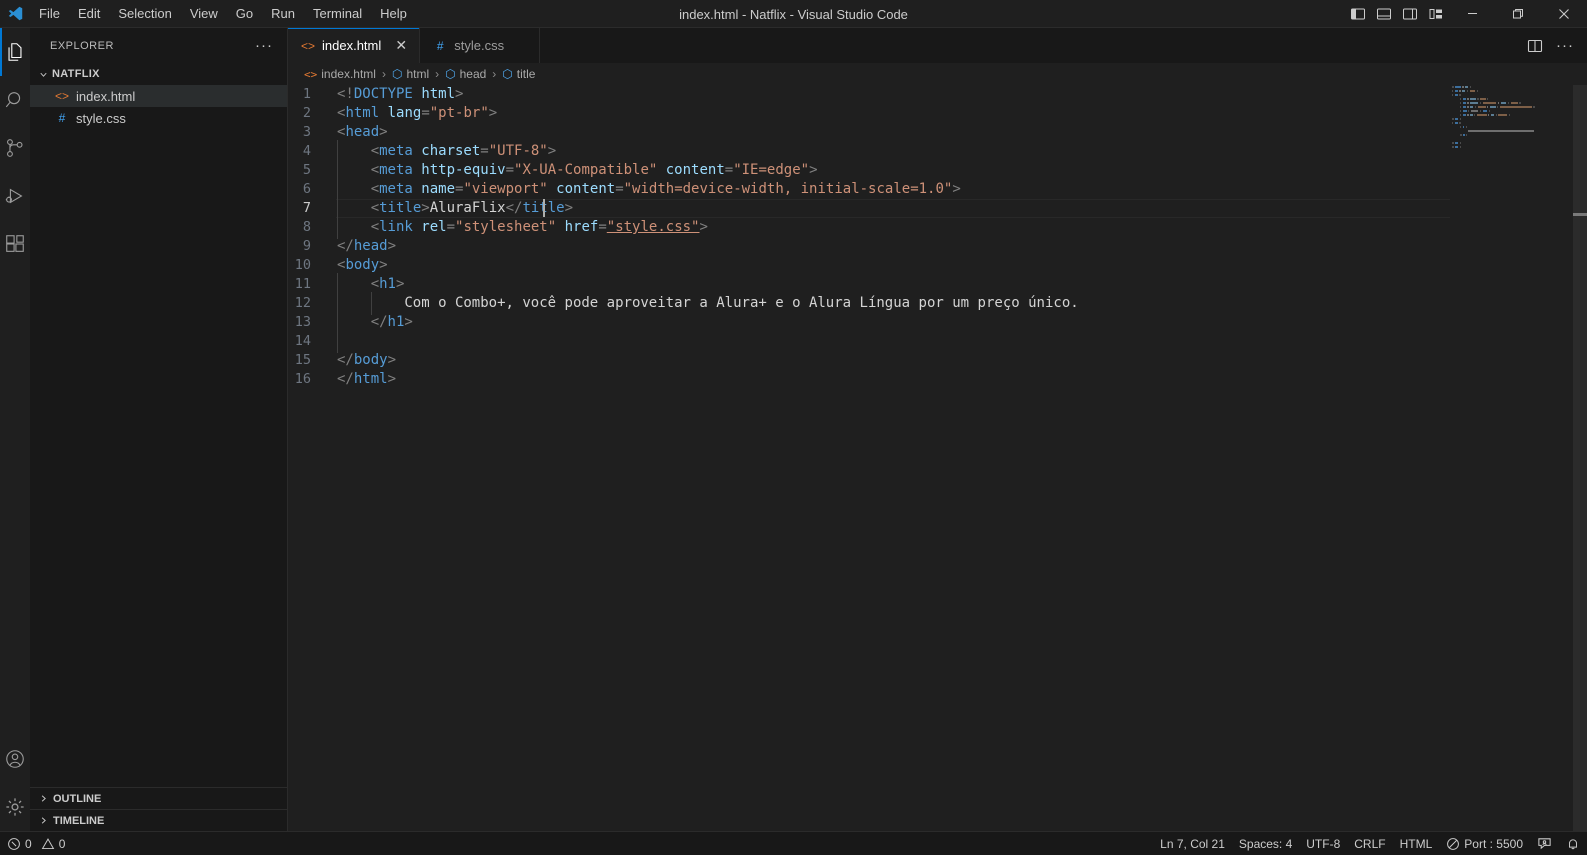  Describe the element at coordinates (337, 14) in the screenshot. I see `menu-terminal: Terminal` at that location.